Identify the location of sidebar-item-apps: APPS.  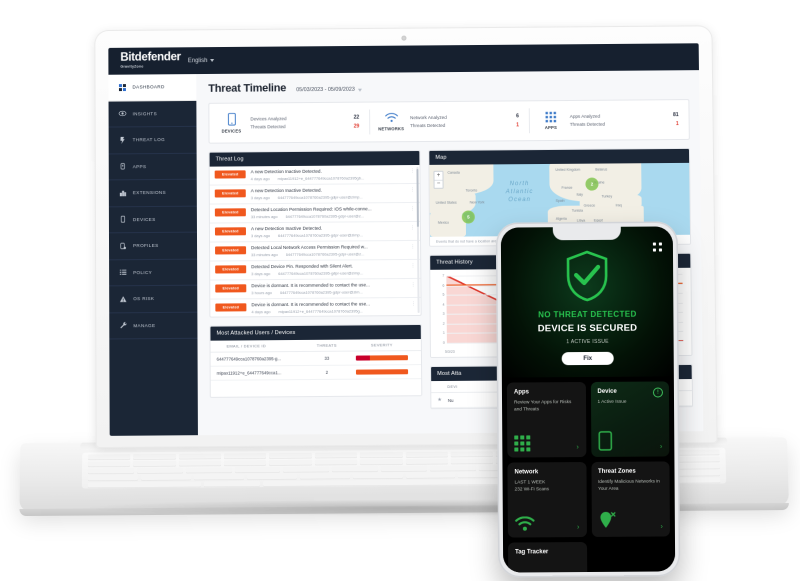
(152, 167).